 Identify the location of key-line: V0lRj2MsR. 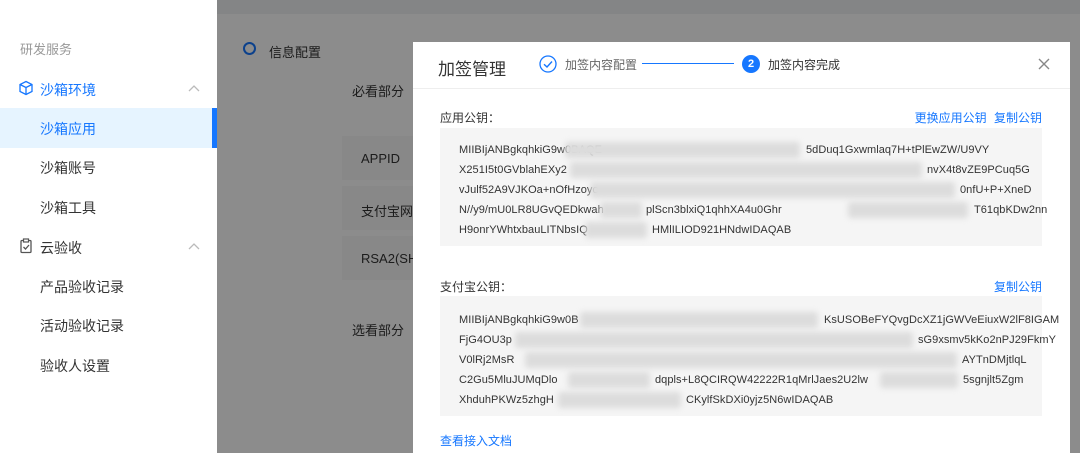
(487, 360).